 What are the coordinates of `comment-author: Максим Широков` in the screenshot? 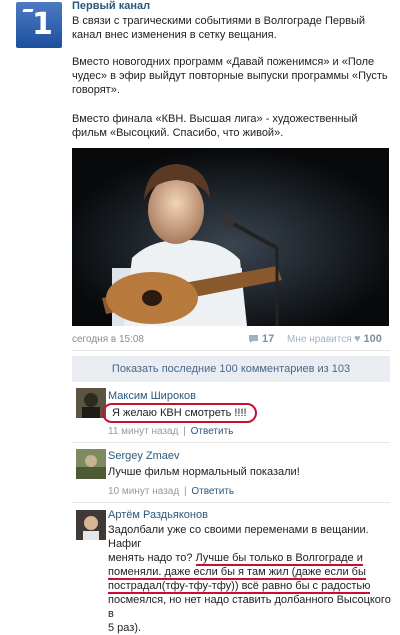 It's located at (152, 396).